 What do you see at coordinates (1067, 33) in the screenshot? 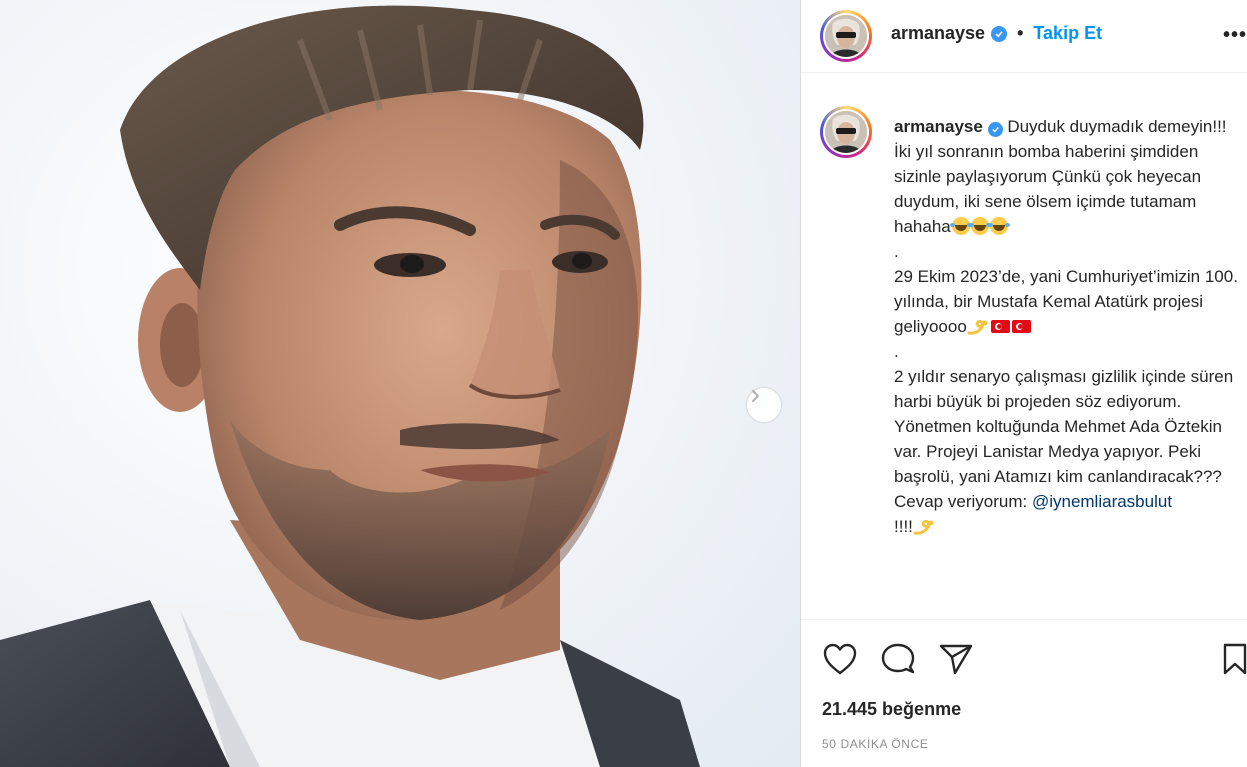
I see `follow-button: Takip Et` at bounding box center [1067, 33].